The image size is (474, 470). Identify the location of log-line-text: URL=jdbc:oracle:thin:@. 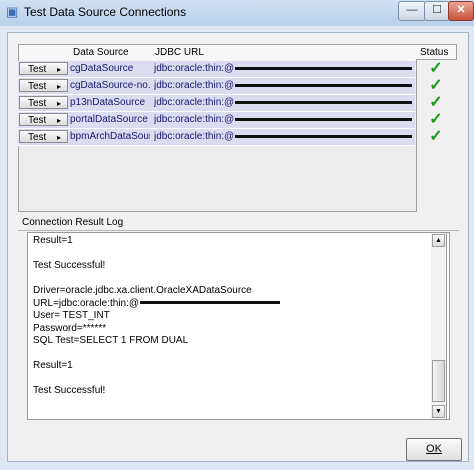
(86, 303).